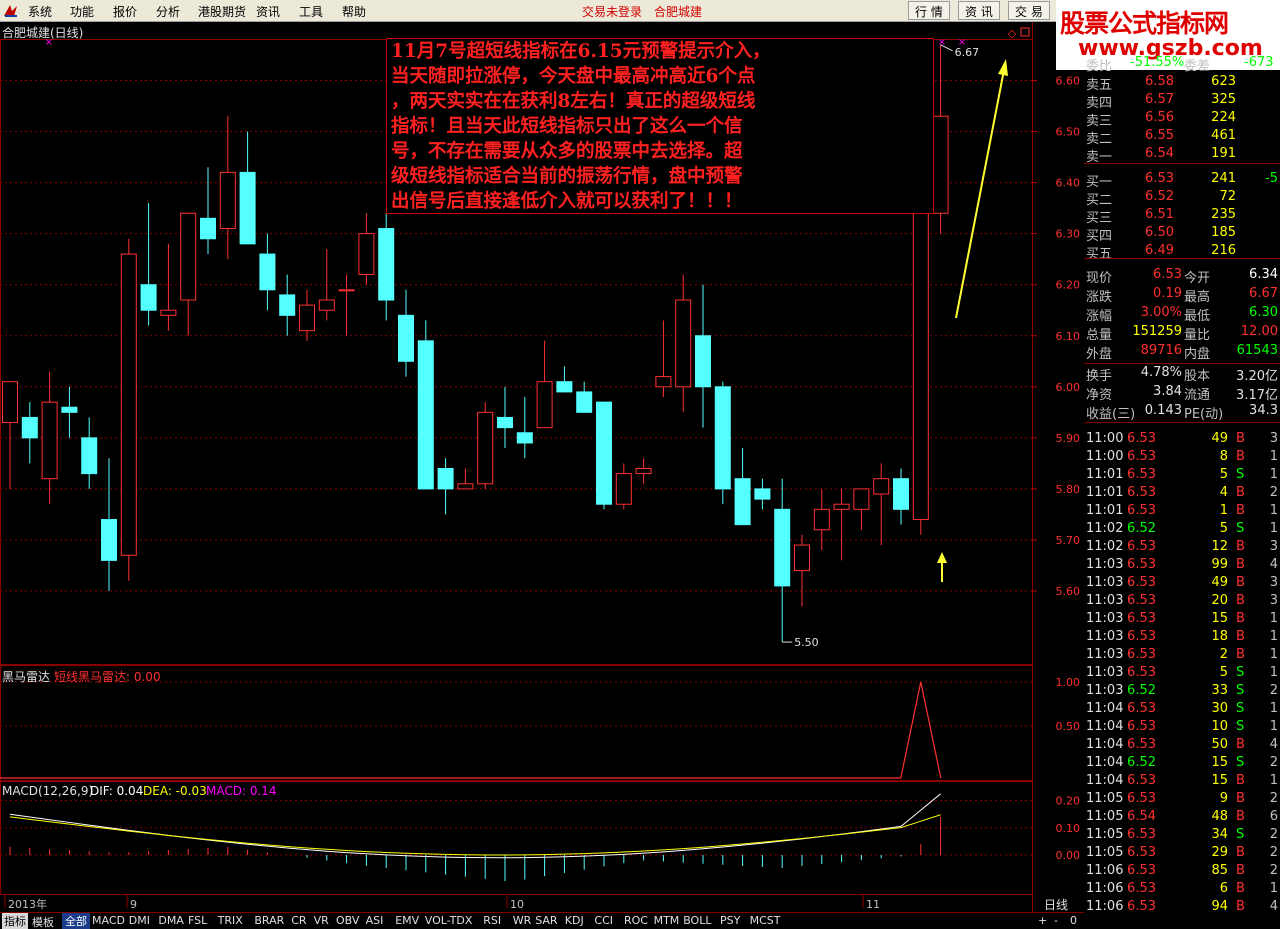 The width and height of the screenshot is (1280, 929). I want to click on menu-hk-futures: 港股期货, so click(222, 11).